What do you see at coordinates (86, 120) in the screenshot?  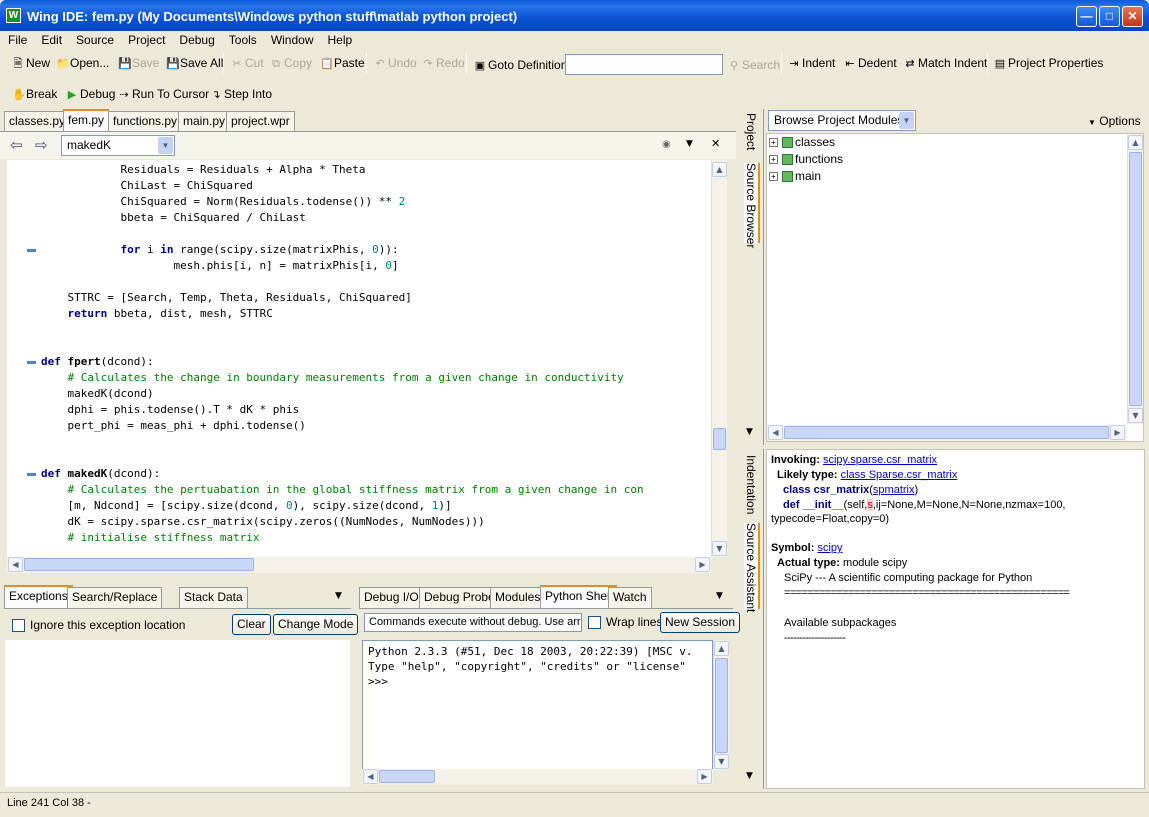 I see `tab-fem-py: fem.py` at bounding box center [86, 120].